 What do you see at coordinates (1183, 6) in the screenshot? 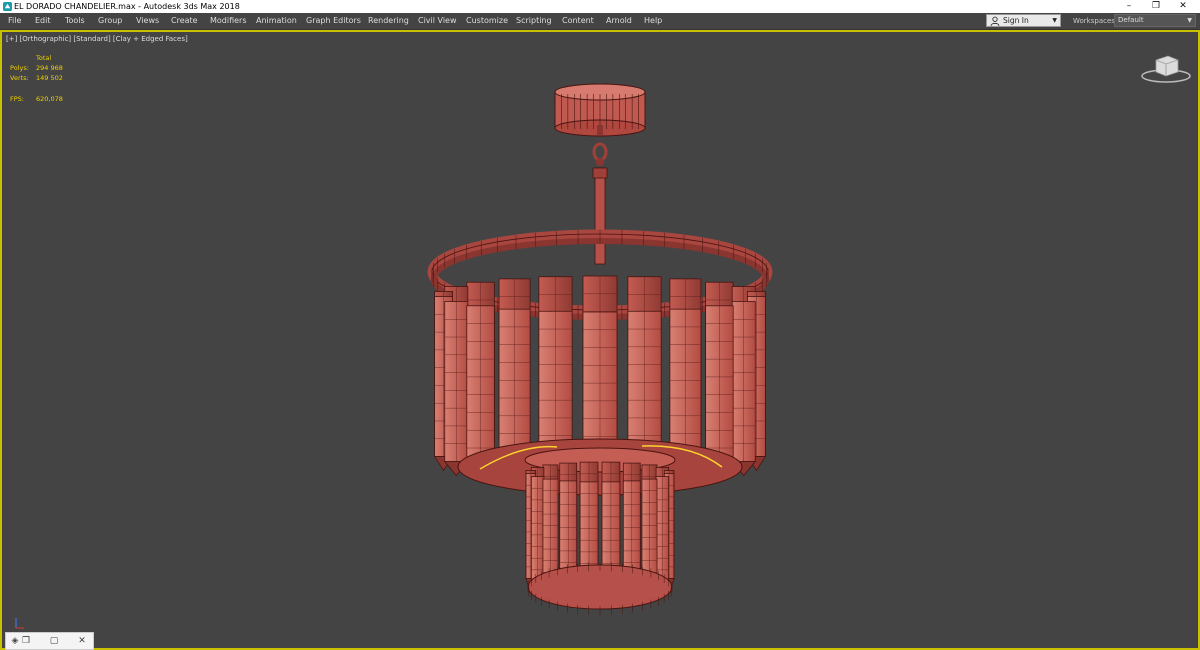
I see `close-button: ✕` at bounding box center [1183, 6].